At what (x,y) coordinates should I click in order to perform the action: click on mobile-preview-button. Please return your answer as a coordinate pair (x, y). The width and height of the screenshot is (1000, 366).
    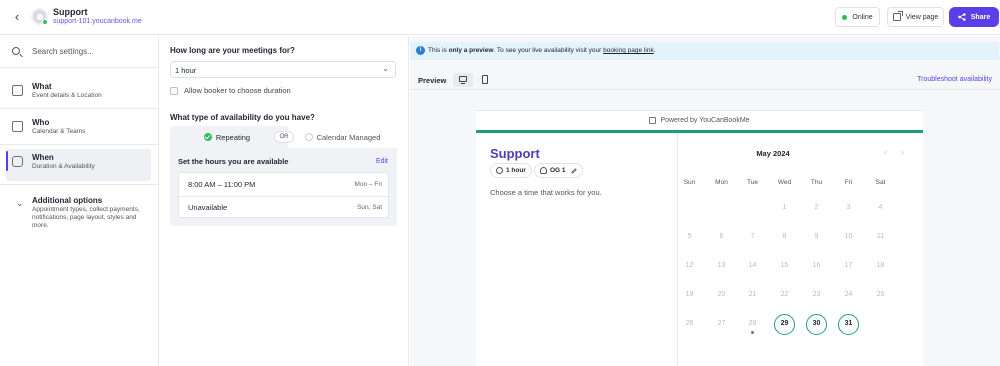
    Looking at the image, I should click on (485, 80).